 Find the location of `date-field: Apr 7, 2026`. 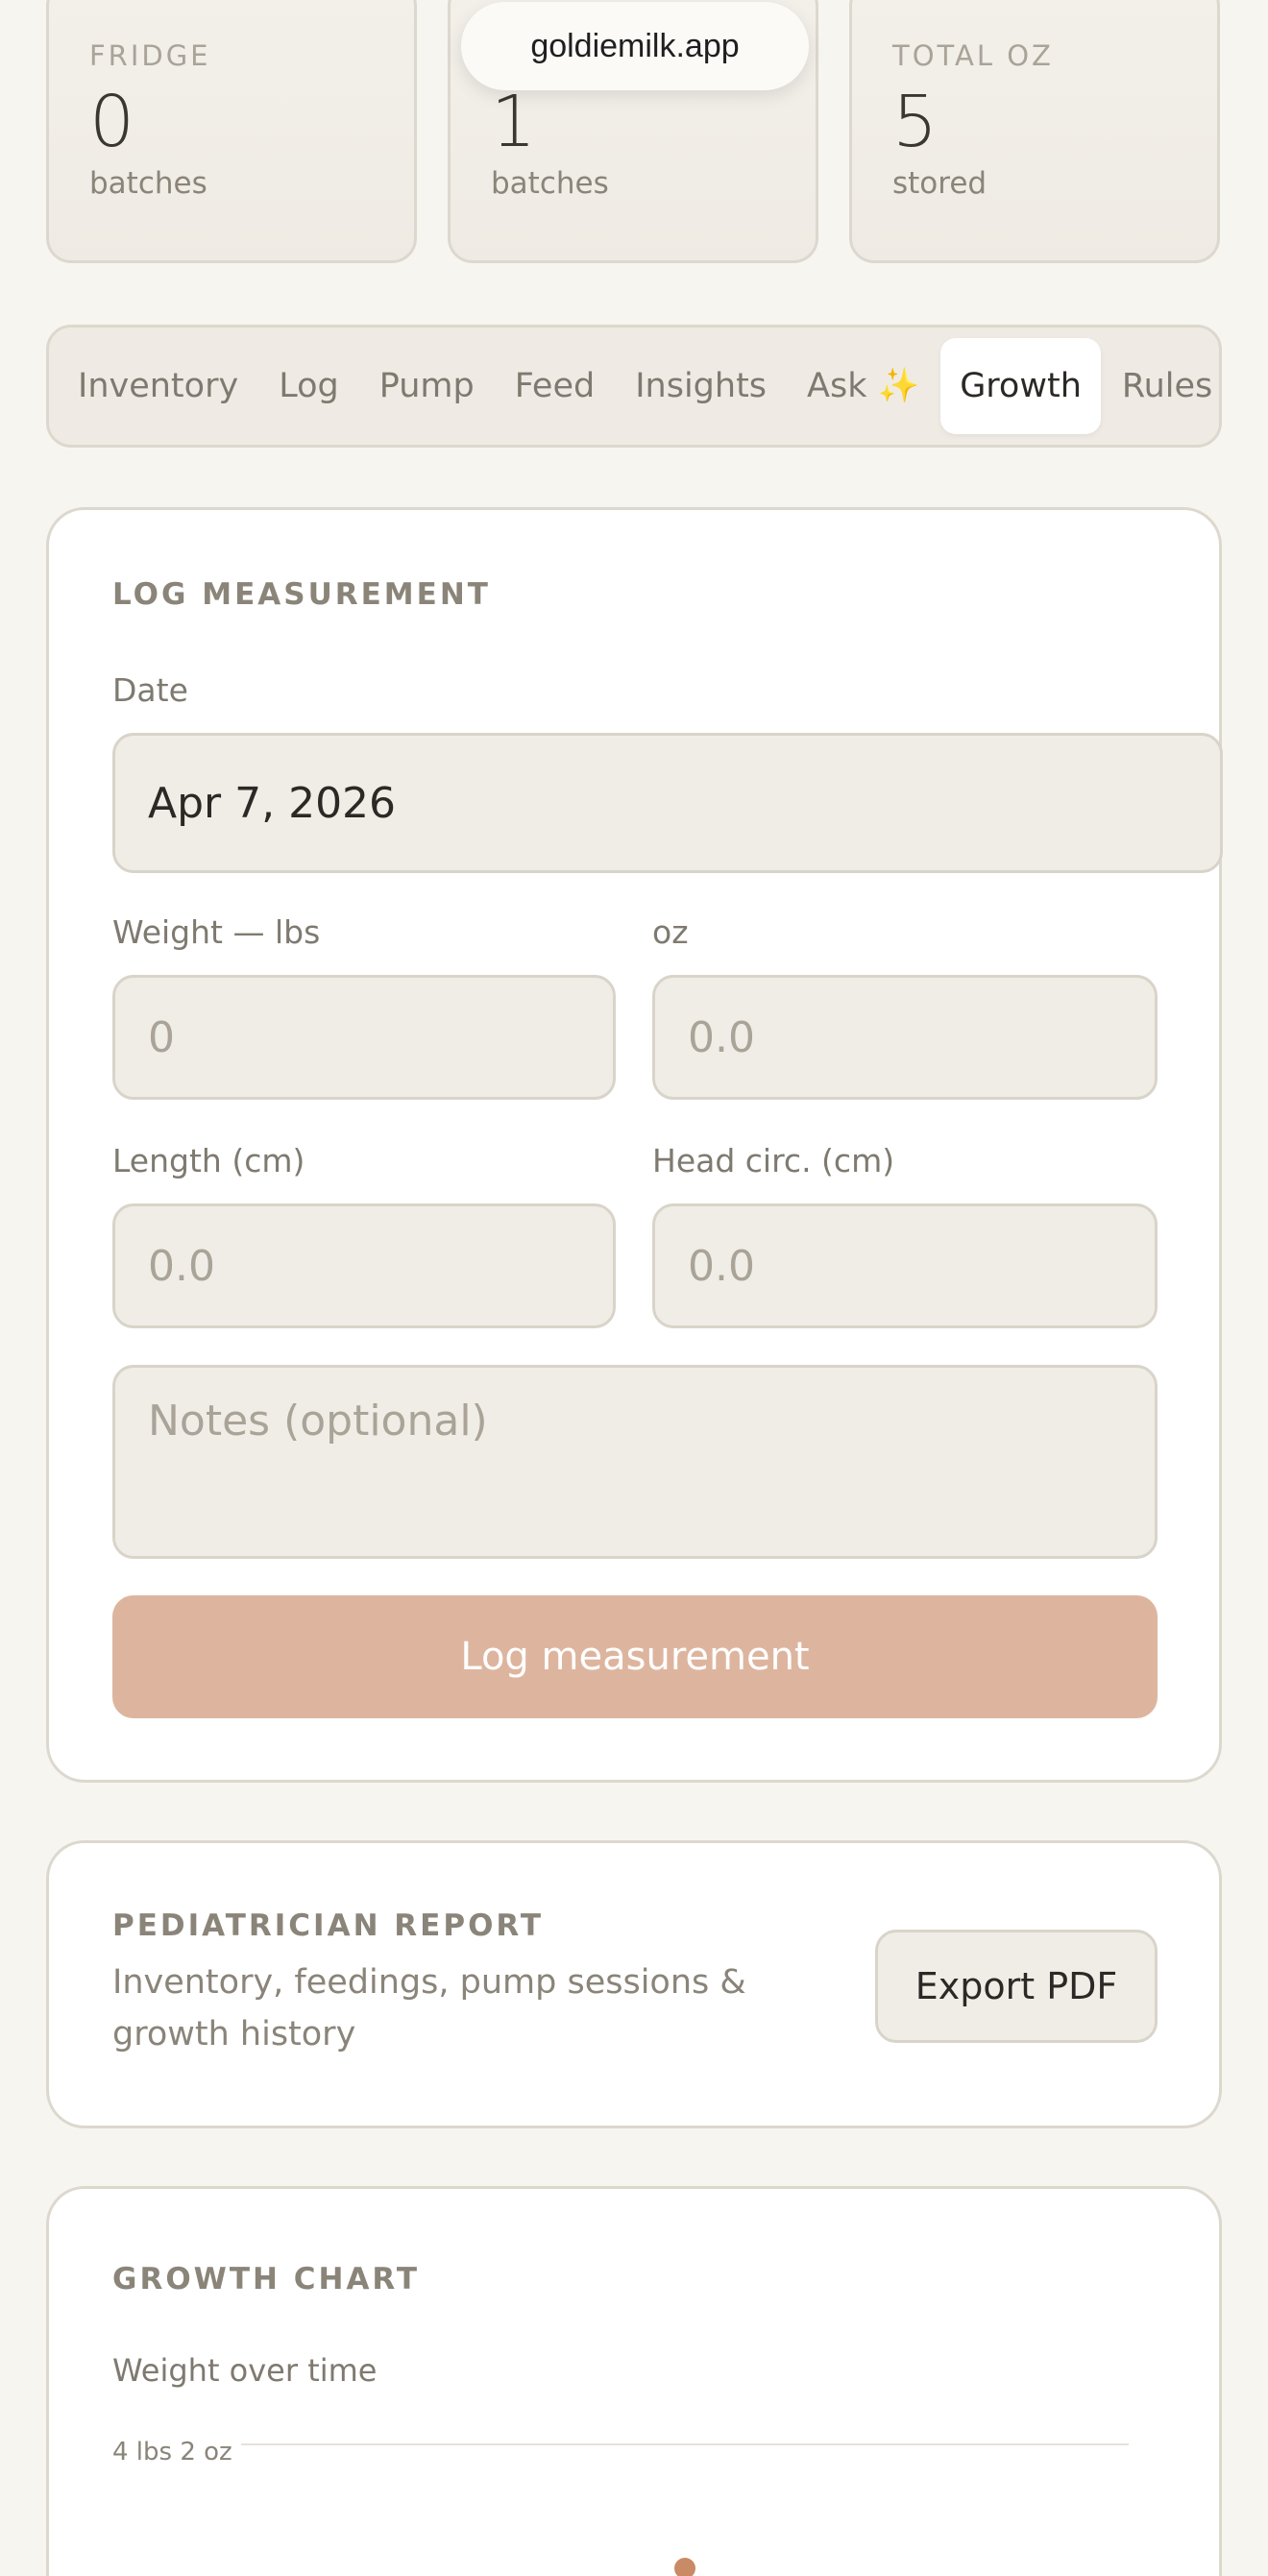

date-field: Apr 7, 2026 is located at coordinates (667, 803).